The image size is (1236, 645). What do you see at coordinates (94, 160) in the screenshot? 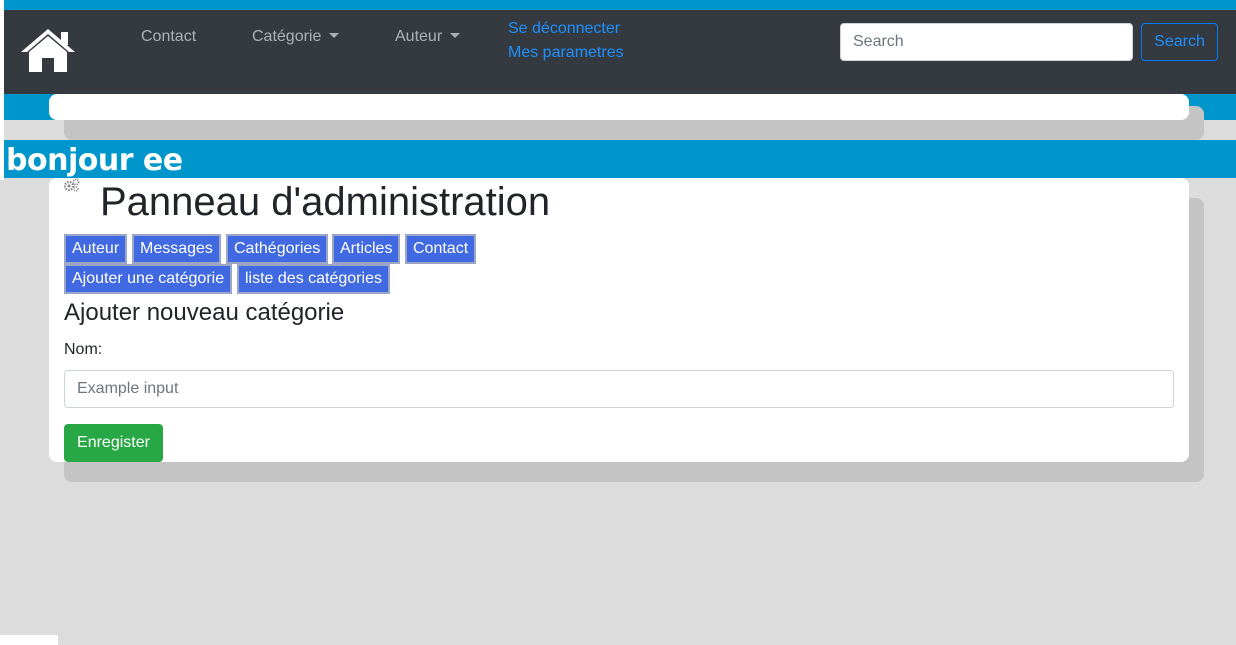
I see `greeting-text: bonjour ee` at bounding box center [94, 160].